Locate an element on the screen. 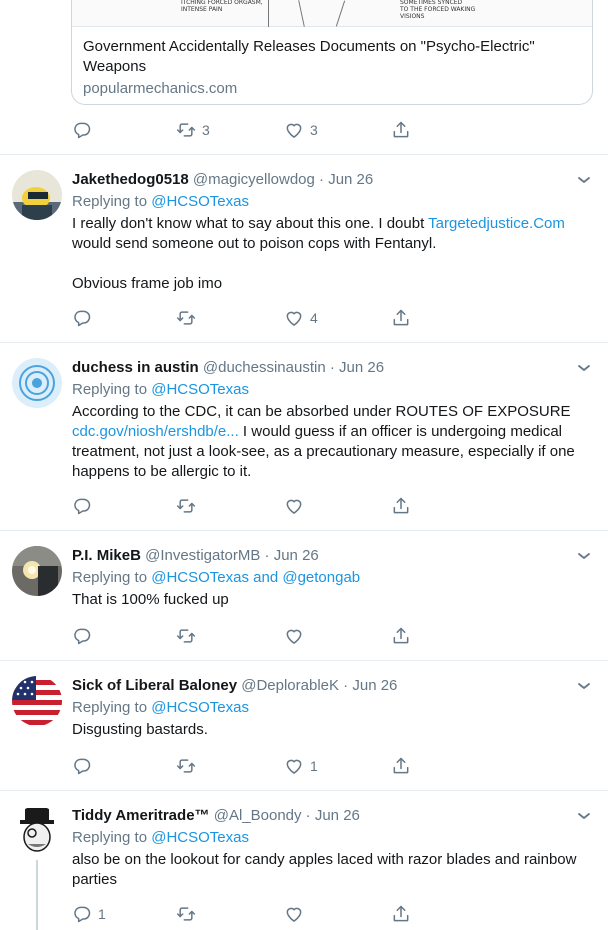 The width and height of the screenshot is (608, 930). reply-button: 1 is located at coordinates (89, 914).